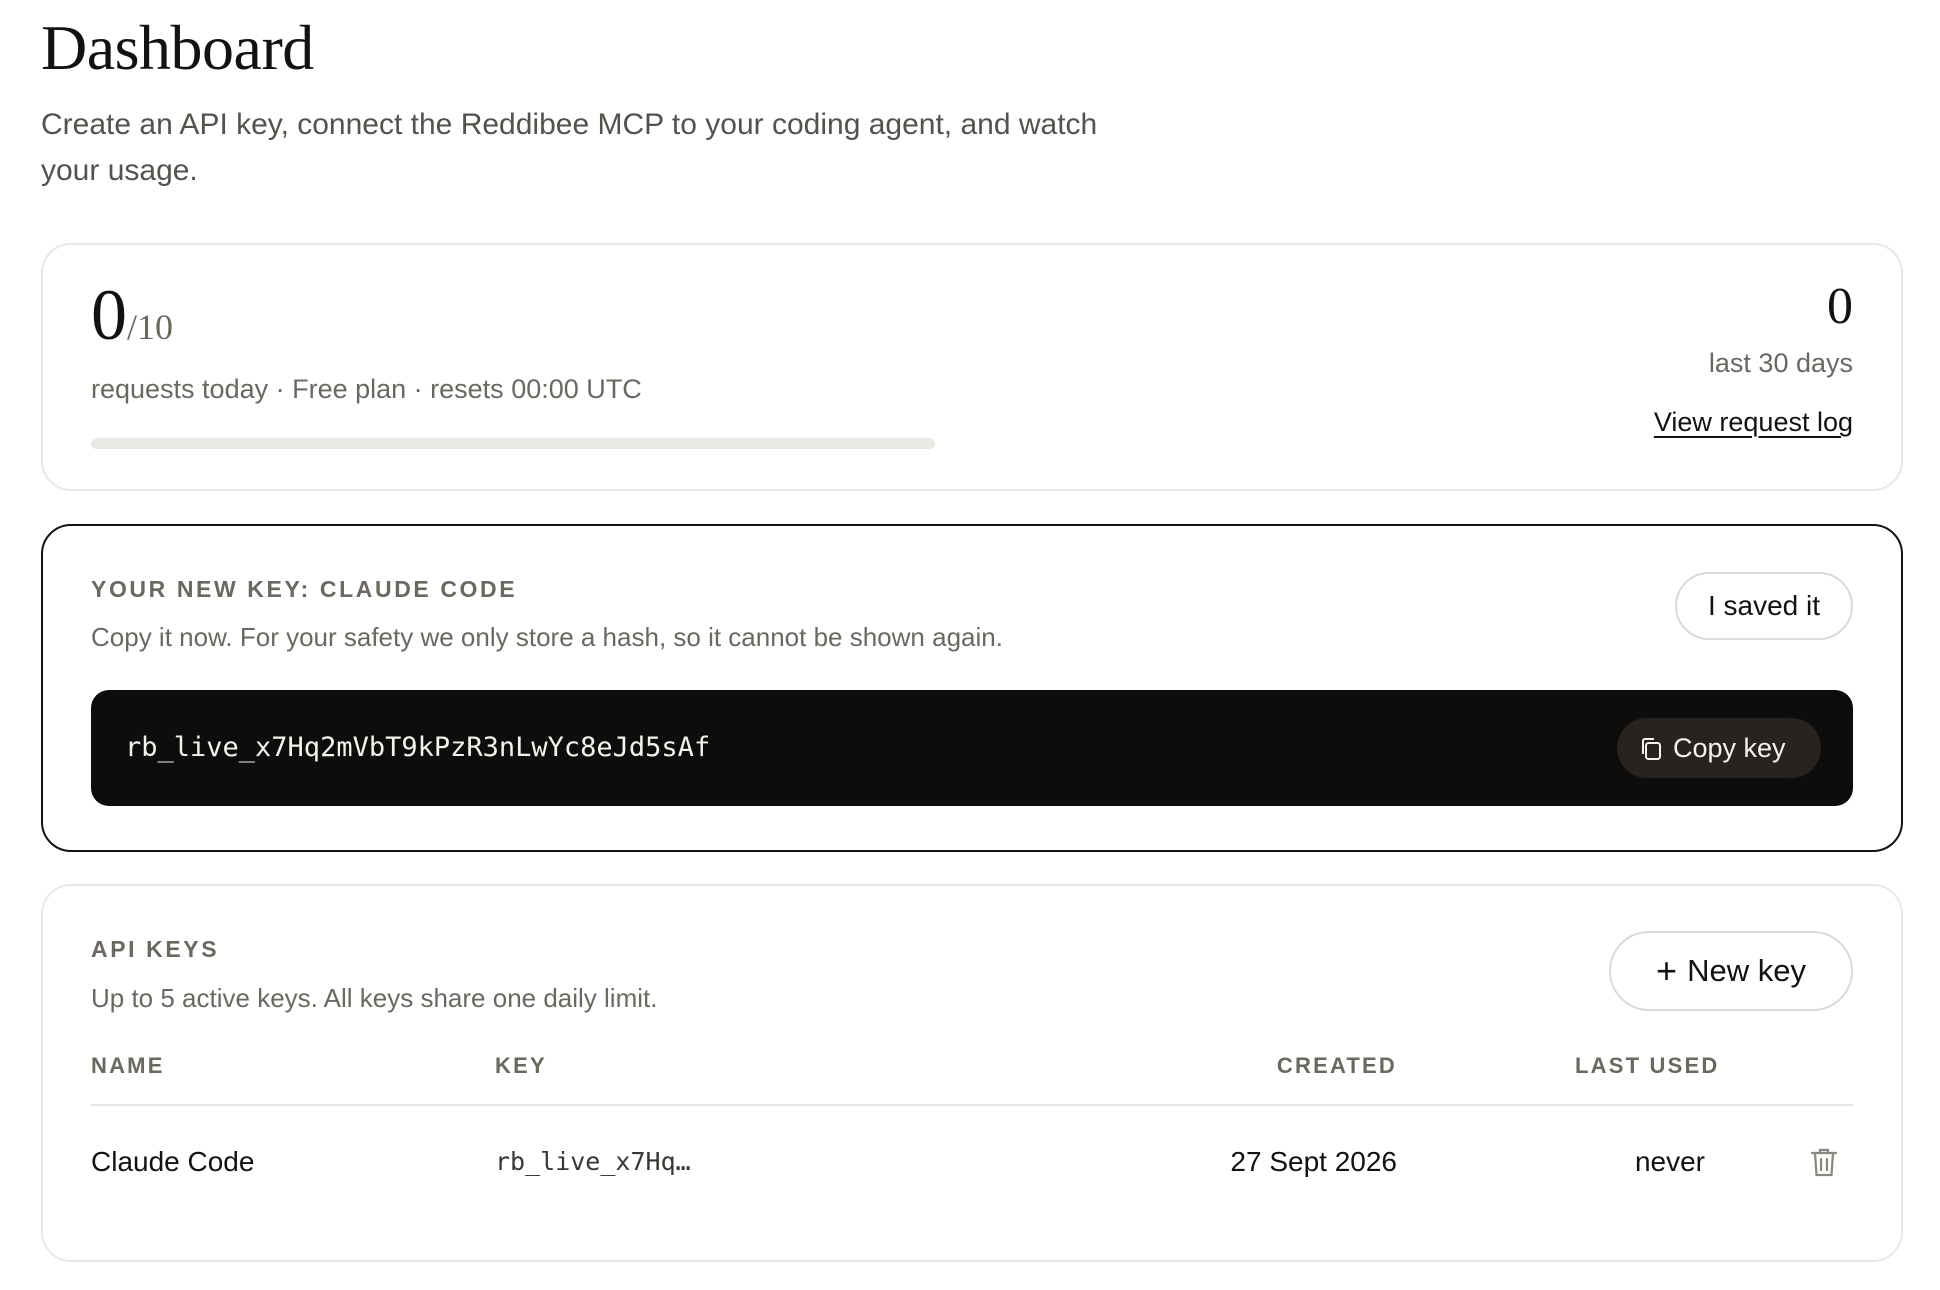  Describe the element at coordinates (1780, 363) in the screenshot. I see `last-30-days-label: last 30 days` at that location.